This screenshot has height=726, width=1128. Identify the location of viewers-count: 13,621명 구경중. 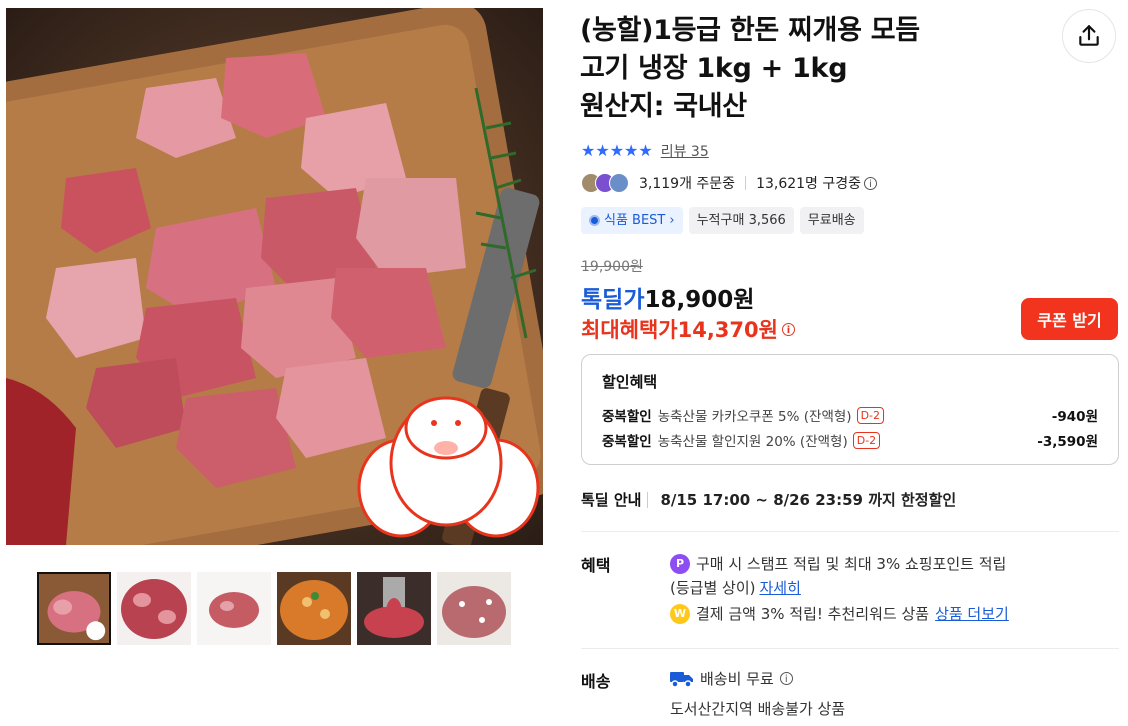
(809, 184).